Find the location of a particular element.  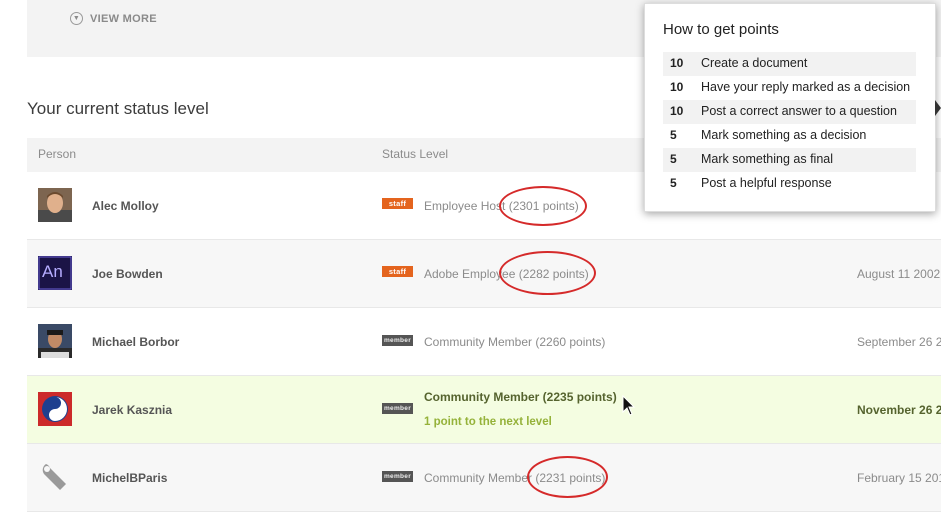

points-item: 5 Mark something as final is located at coordinates (789, 160).